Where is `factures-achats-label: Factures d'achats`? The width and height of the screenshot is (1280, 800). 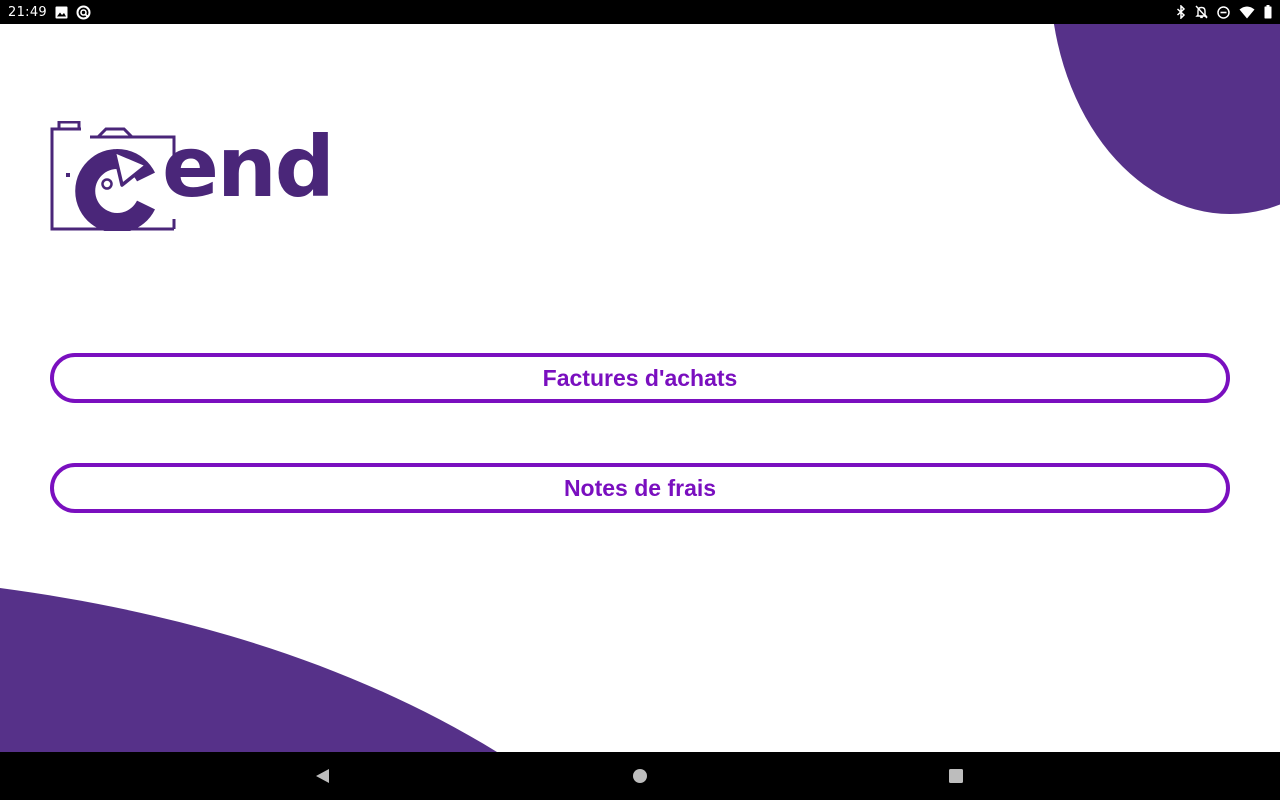
factures-achats-label: Factures d'achats is located at coordinates (640, 377).